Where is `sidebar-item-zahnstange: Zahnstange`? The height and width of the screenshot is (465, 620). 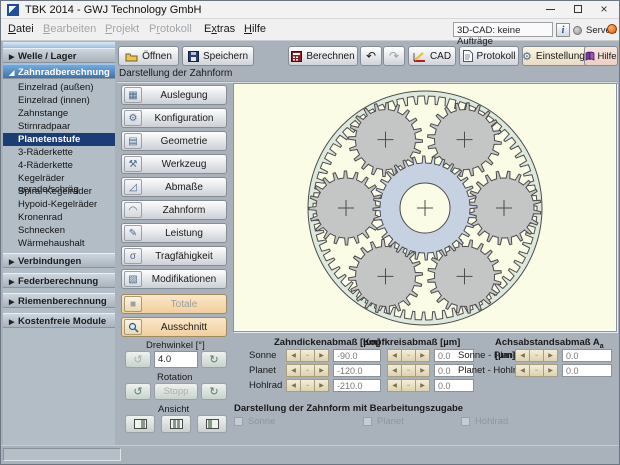
sidebar-item-zahnstange: Zahnstange is located at coordinates (59, 113).